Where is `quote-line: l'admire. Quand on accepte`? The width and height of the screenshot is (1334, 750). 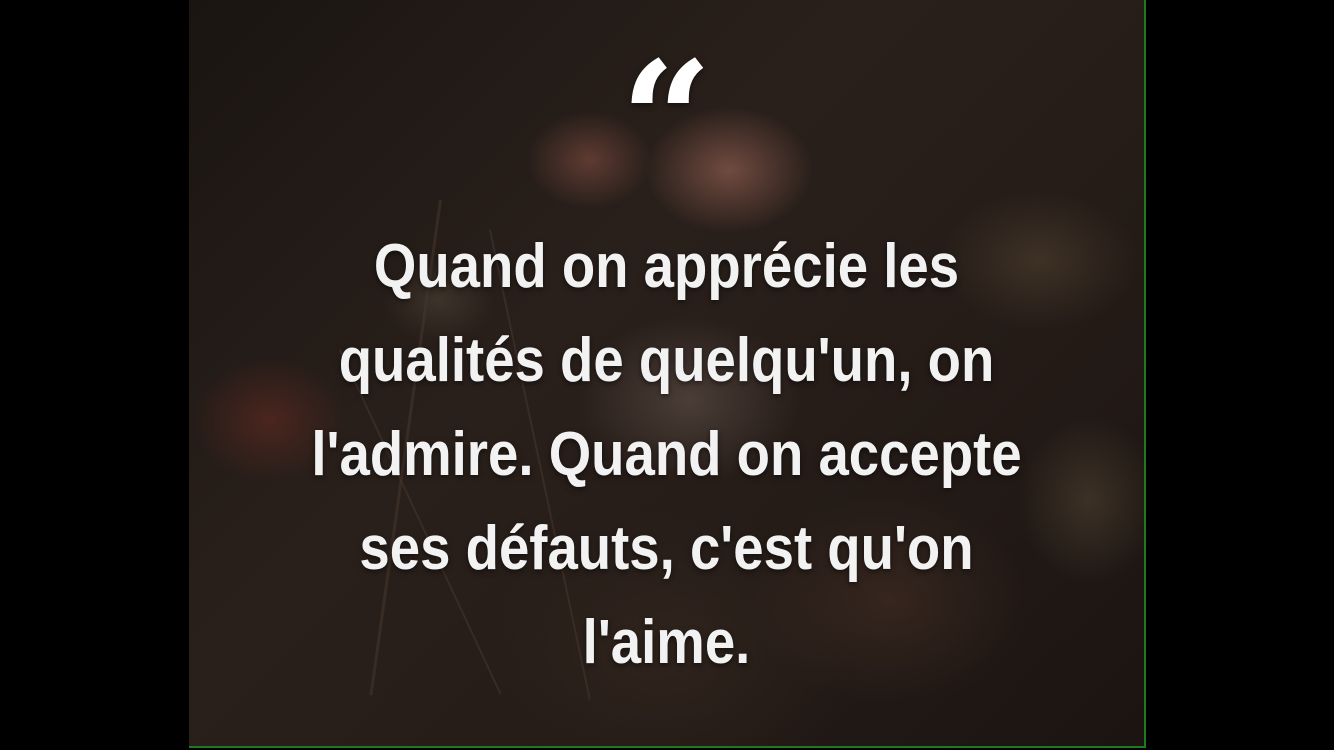 quote-line: l'admire. Quand on accepte is located at coordinates (666, 454).